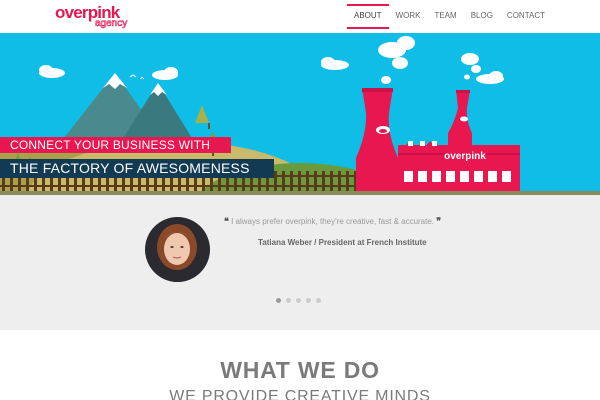 The width and height of the screenshot is (600, 400). I want to click on close-quote-icon: ❞, so click(439, 221).